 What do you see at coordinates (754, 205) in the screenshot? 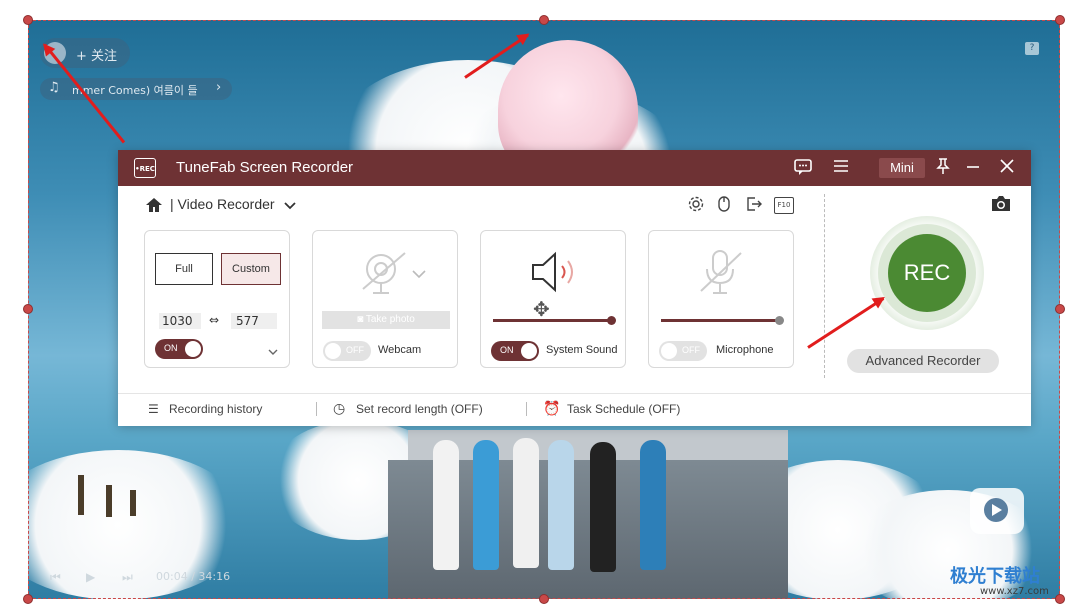
I see `export-icon` at bounding box center [754, 205].